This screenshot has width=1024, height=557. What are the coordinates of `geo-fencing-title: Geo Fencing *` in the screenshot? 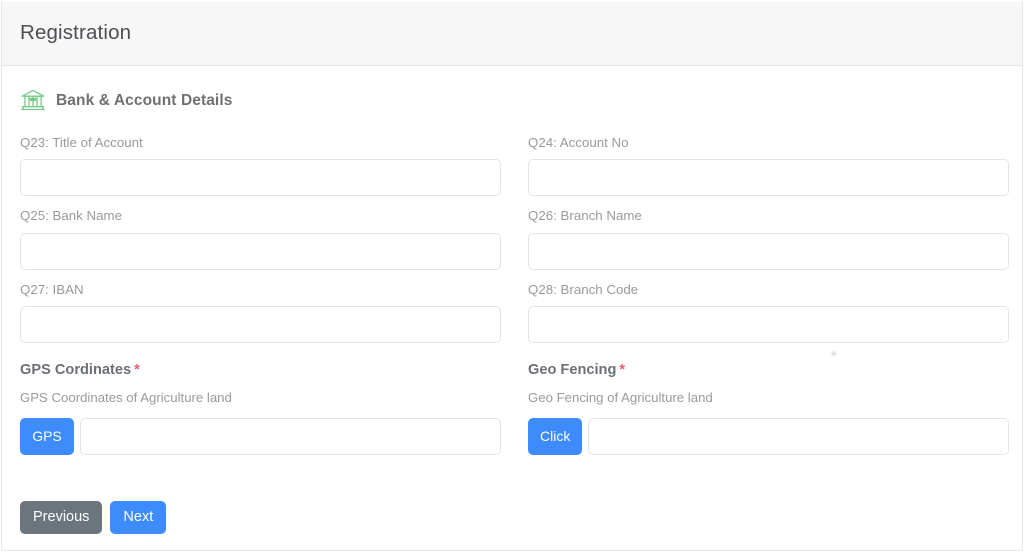 It's located at (768, 370).